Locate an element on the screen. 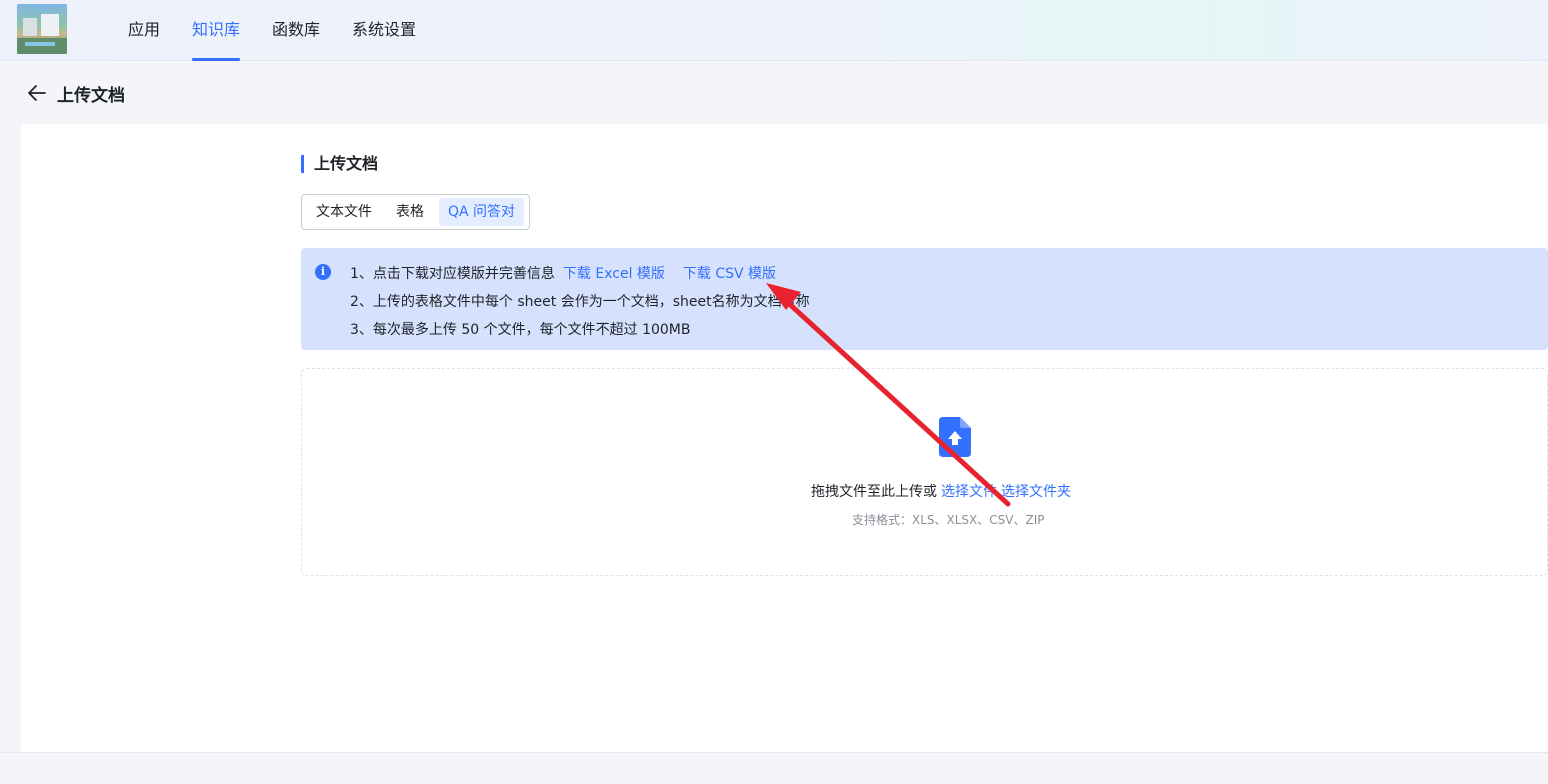  top-navigation-bar: 应用 知识库 函数库 系统设置 is located at coordinates (774, 30).